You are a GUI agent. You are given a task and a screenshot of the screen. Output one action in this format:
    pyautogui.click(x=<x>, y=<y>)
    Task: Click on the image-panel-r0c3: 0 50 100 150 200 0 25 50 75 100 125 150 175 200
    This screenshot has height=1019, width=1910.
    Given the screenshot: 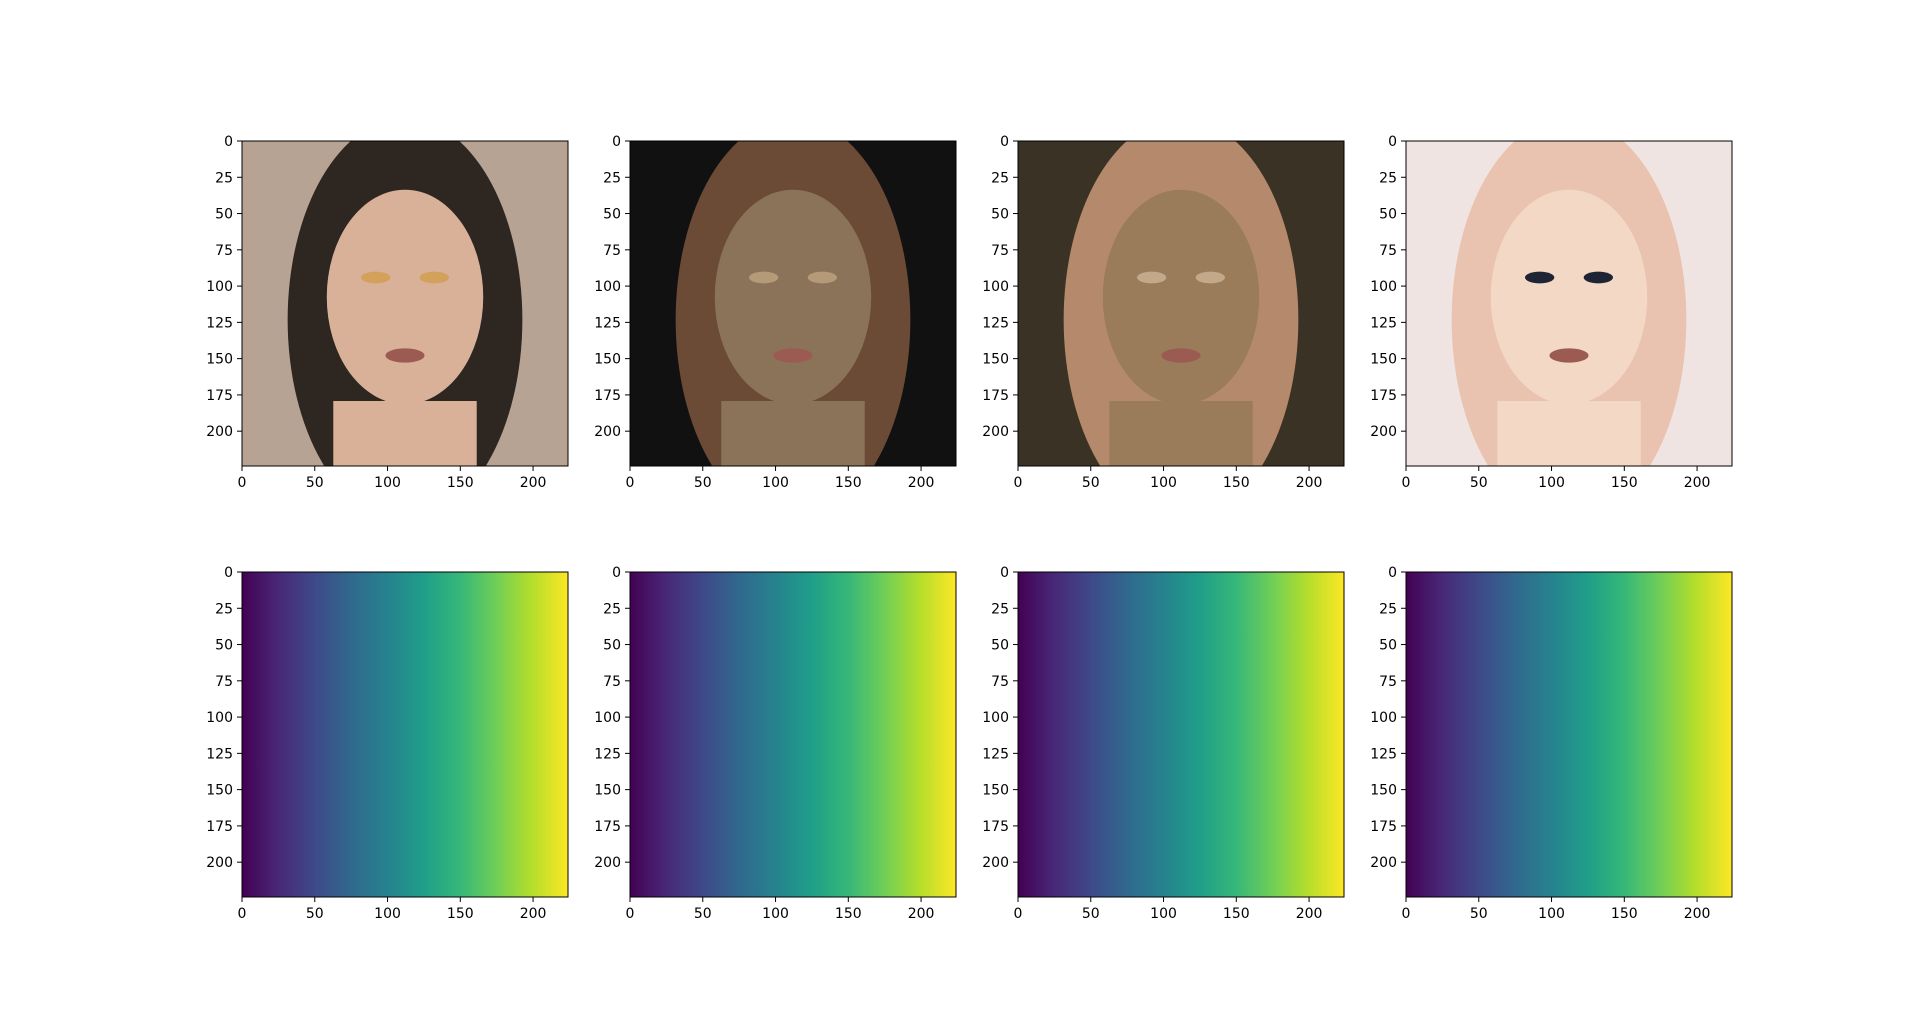 What is the action you would take?
    pyautogui.click(x=1551, y=312)
    